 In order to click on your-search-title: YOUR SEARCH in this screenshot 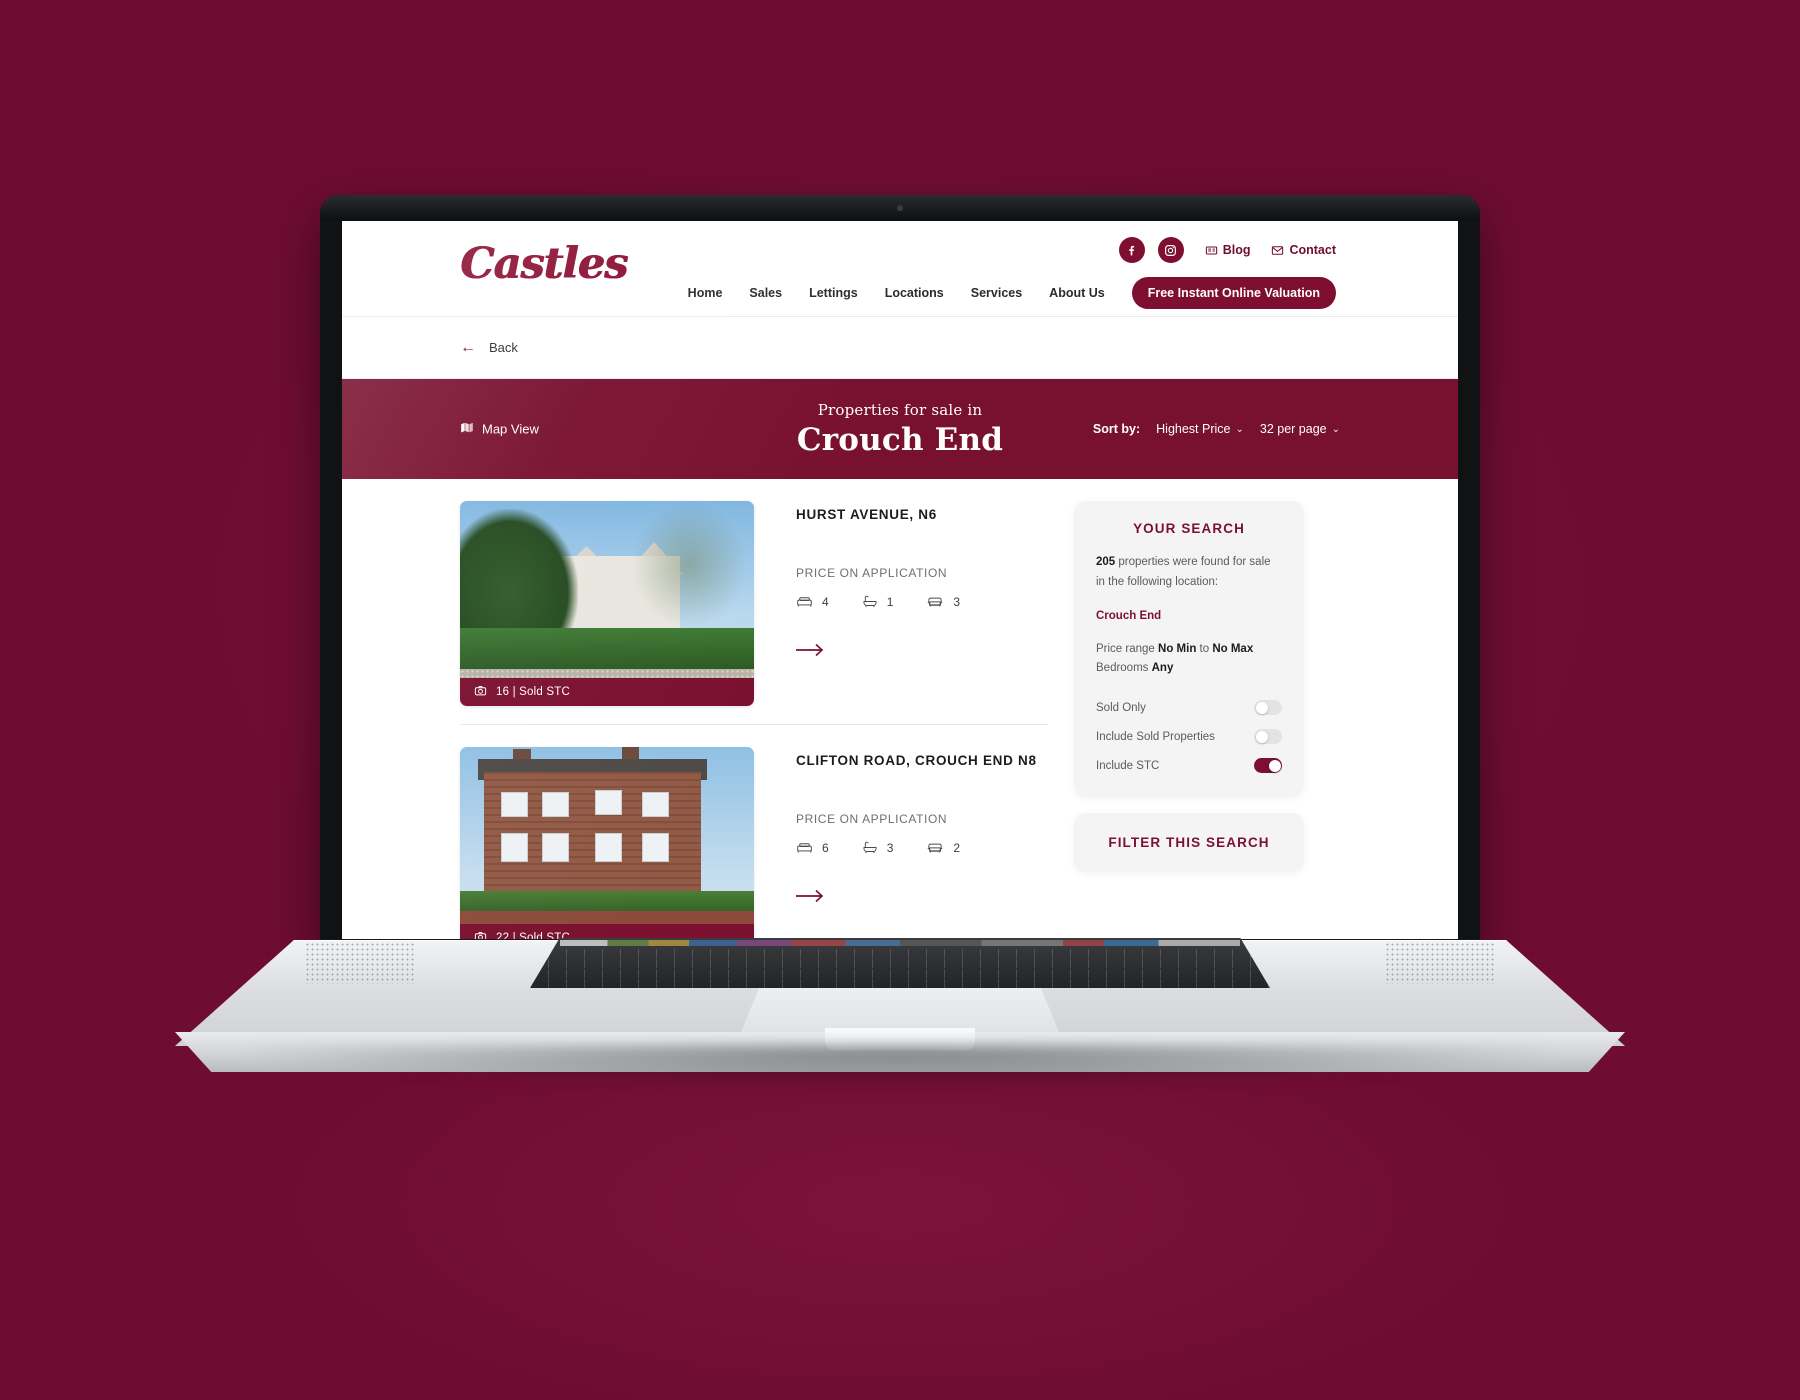, I will do `click(1189, 528)`.